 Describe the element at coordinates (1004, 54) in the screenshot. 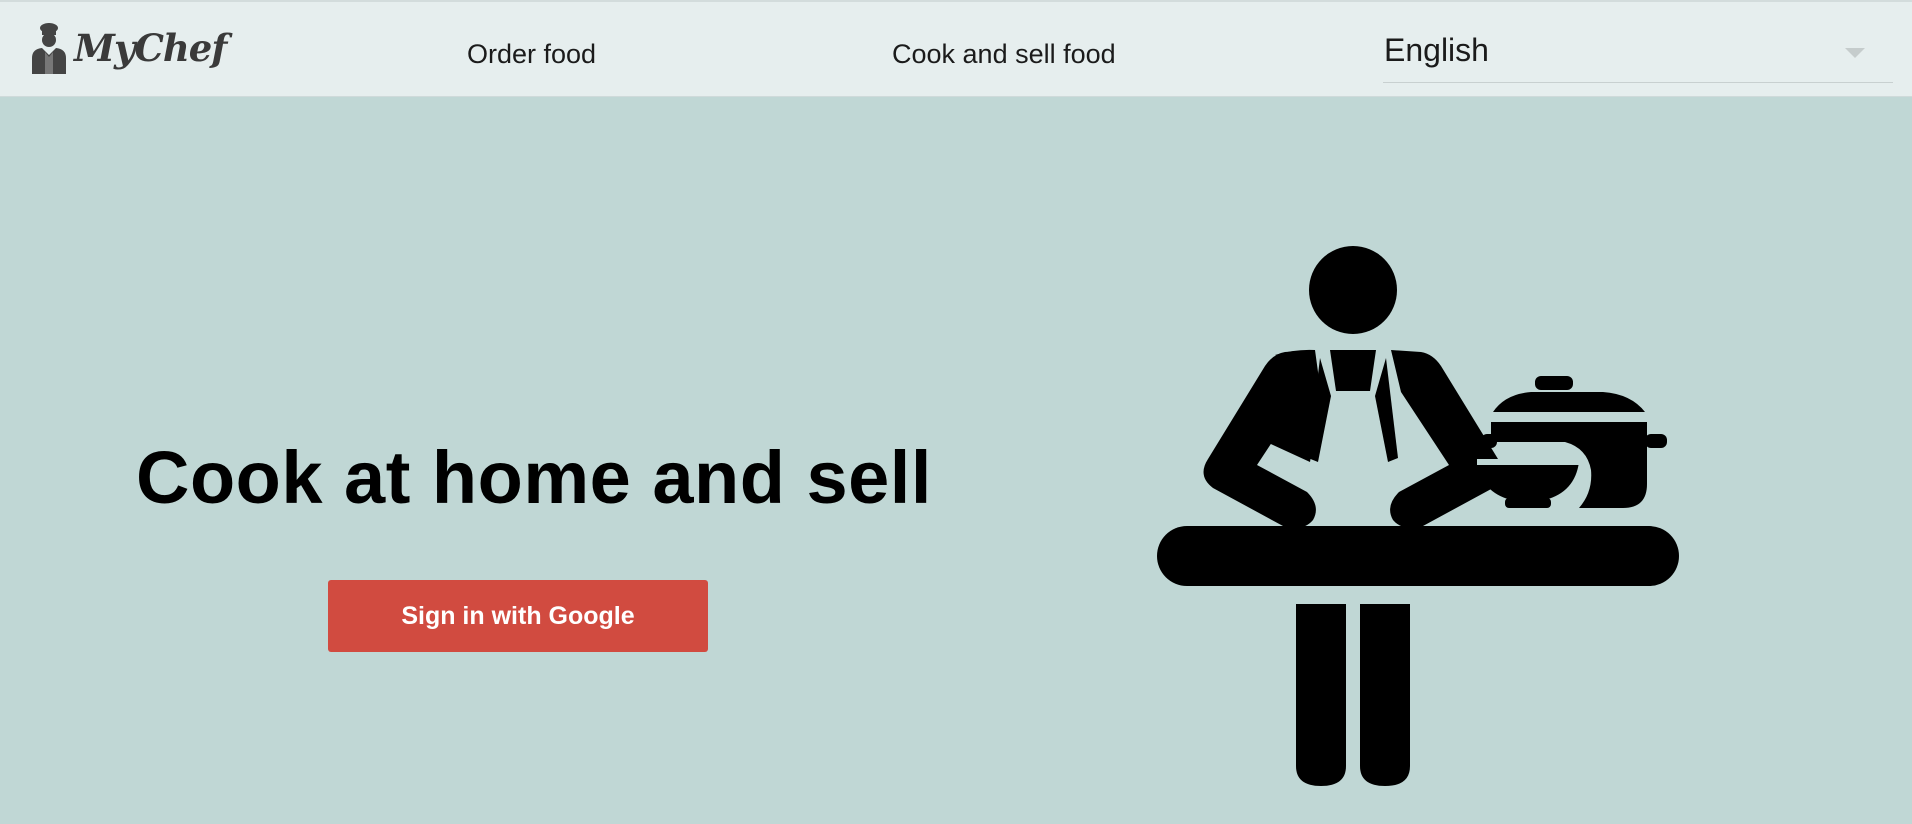

I see `nav-cook-and-sell-link: Cook and sell food` at that location.